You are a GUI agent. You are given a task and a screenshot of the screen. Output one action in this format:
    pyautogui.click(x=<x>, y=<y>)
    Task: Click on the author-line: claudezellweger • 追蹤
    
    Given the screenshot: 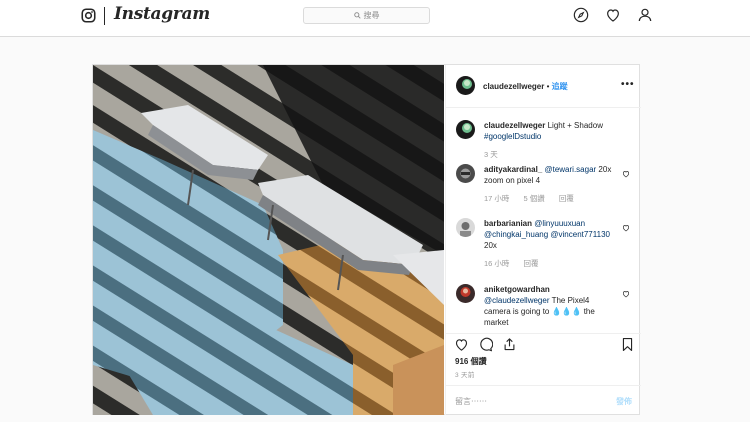 What is the action you would take?
    pyautogui.click(x=525, y=86)
    